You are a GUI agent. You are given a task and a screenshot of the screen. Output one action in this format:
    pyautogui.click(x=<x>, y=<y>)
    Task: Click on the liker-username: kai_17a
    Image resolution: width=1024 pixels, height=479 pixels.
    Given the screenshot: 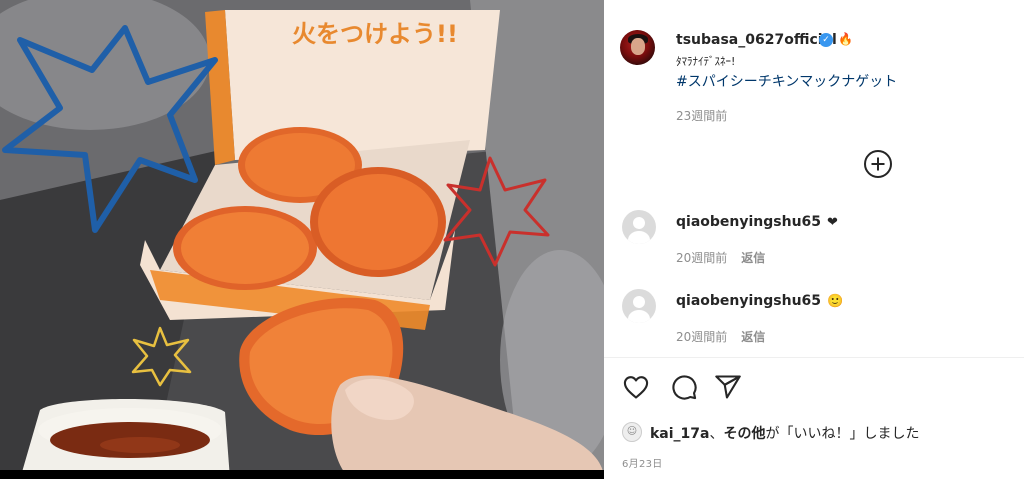 What is the action you would take?
    pyautogui.click(x=680, y=434)
    